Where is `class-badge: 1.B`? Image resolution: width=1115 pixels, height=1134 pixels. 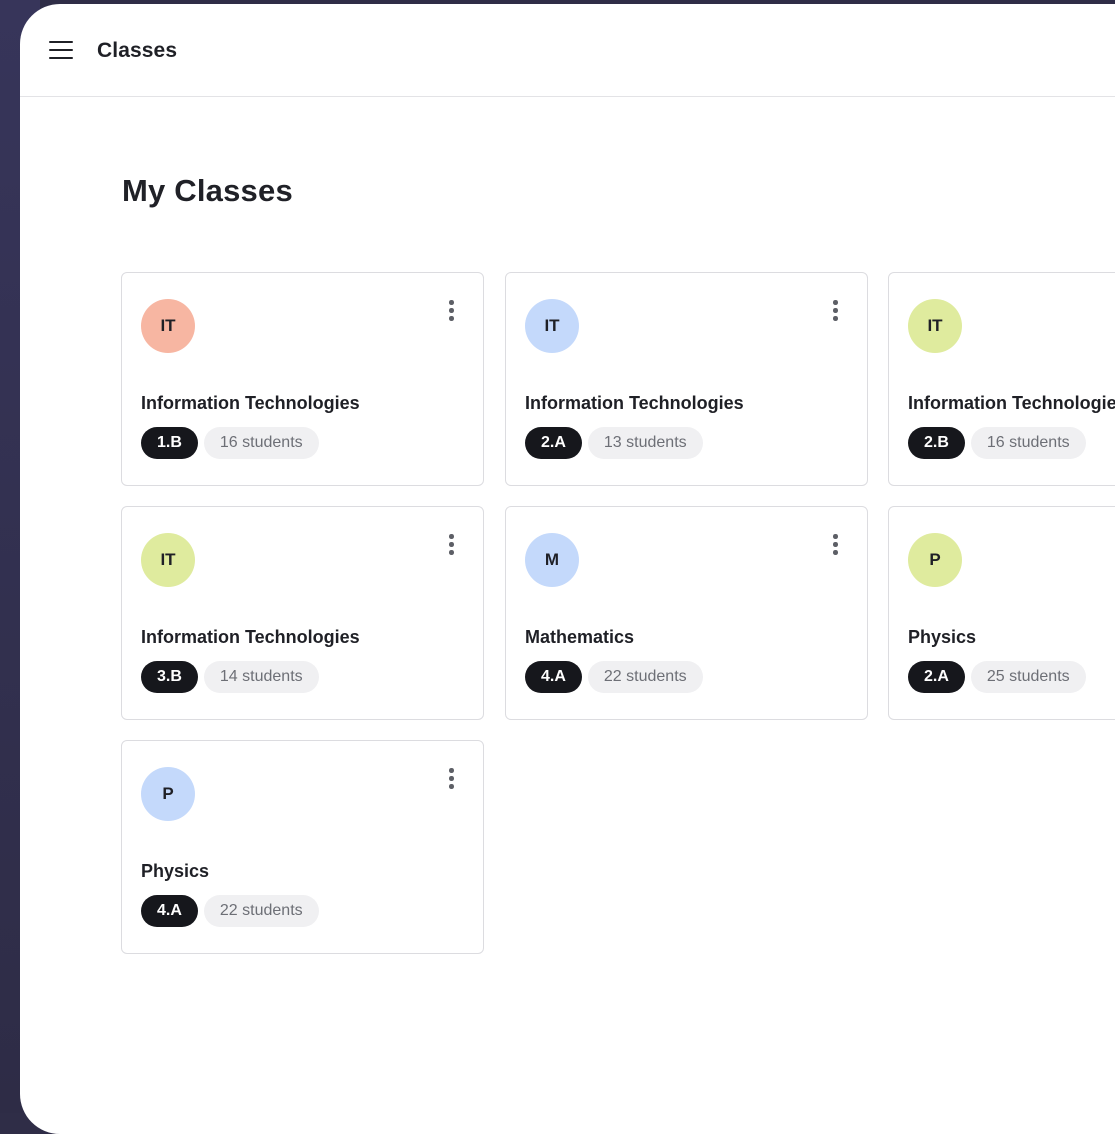
class-badge: 1.B is located at coordinates (169, 443).